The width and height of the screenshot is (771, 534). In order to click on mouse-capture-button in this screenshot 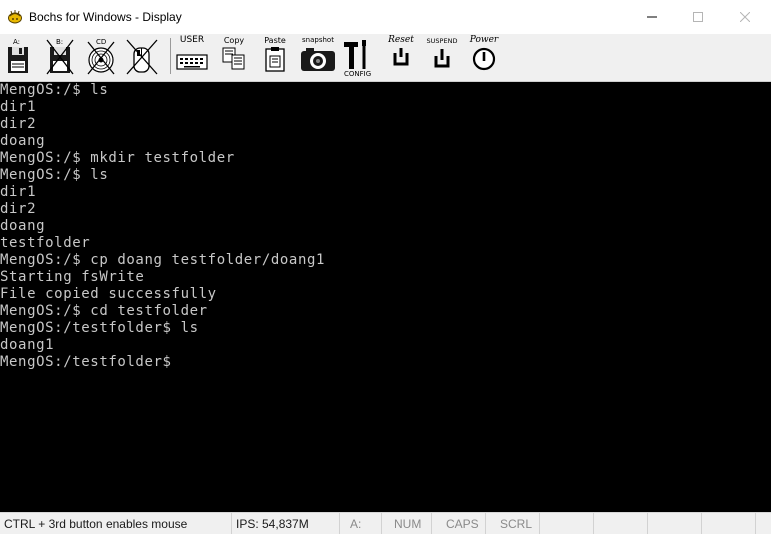, I will do `click(142, 57)`.